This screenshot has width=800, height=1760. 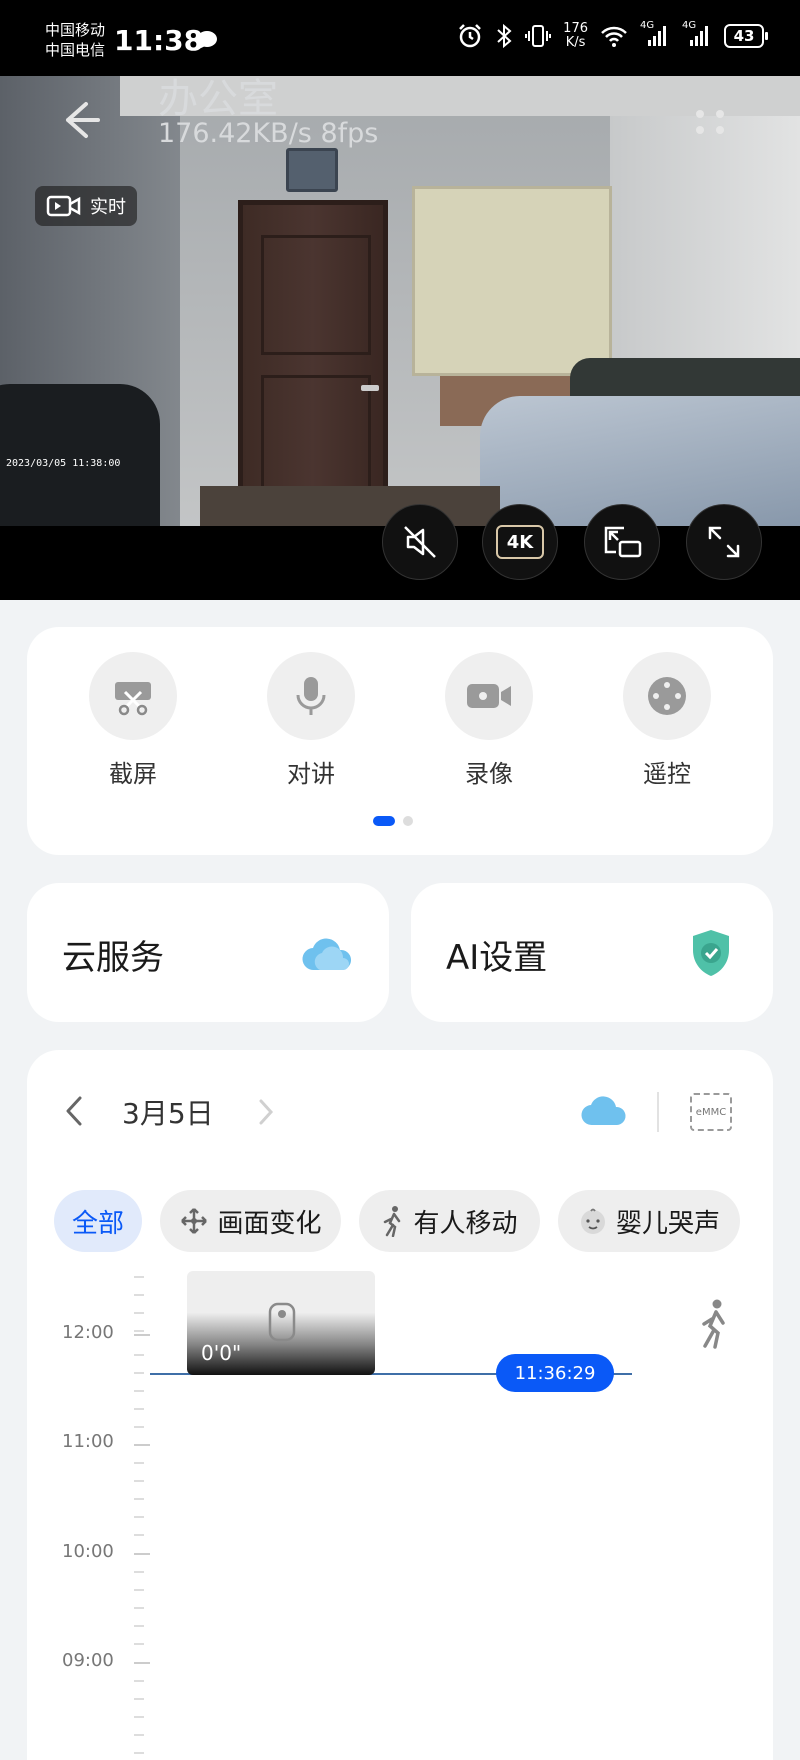 I want to click on more-icon, so click(x=710, y=122).